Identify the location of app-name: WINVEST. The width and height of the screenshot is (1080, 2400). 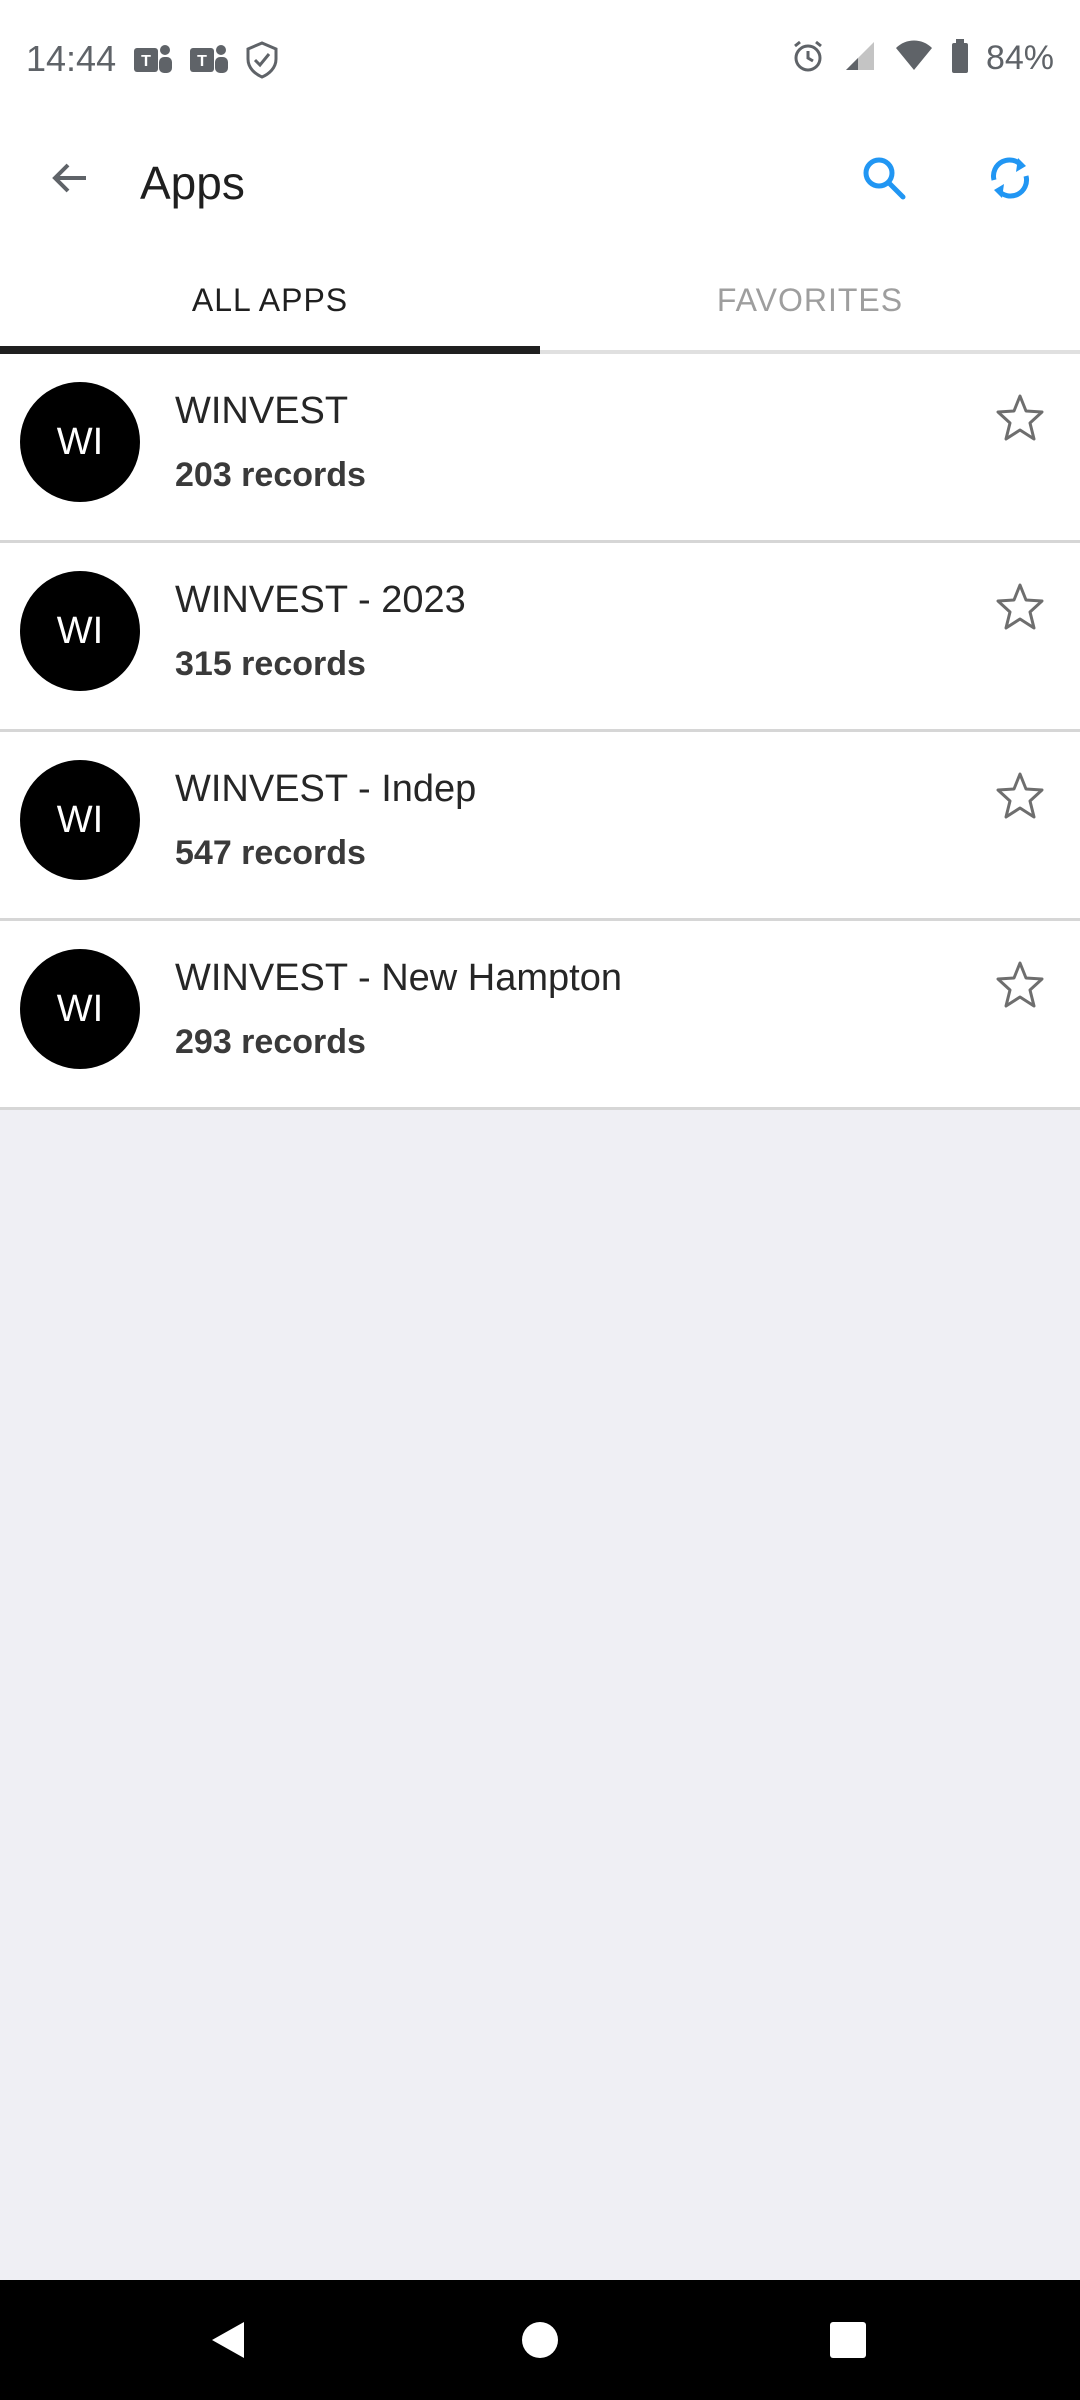
(262, 411).